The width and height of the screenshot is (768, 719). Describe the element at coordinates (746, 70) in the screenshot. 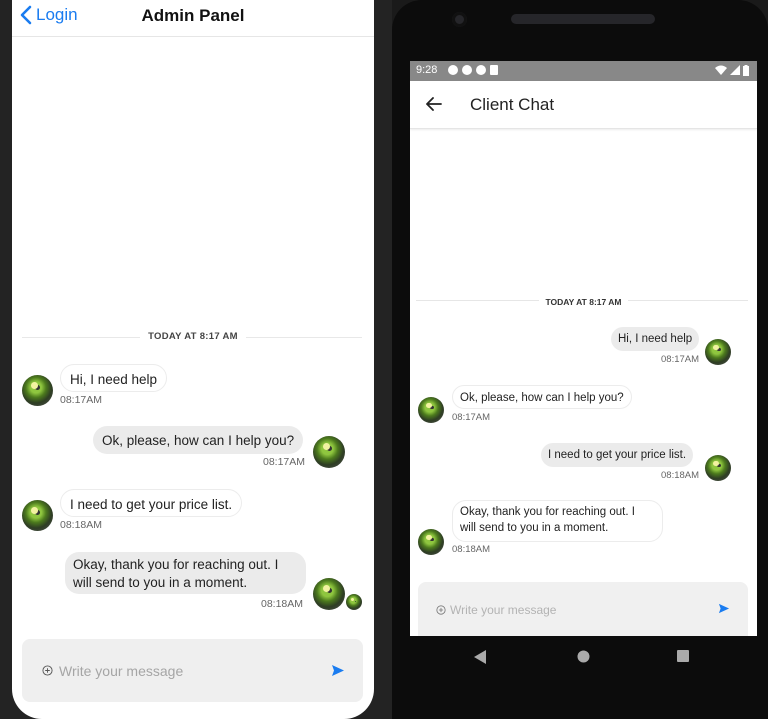

I see `battery-icon` at that location.